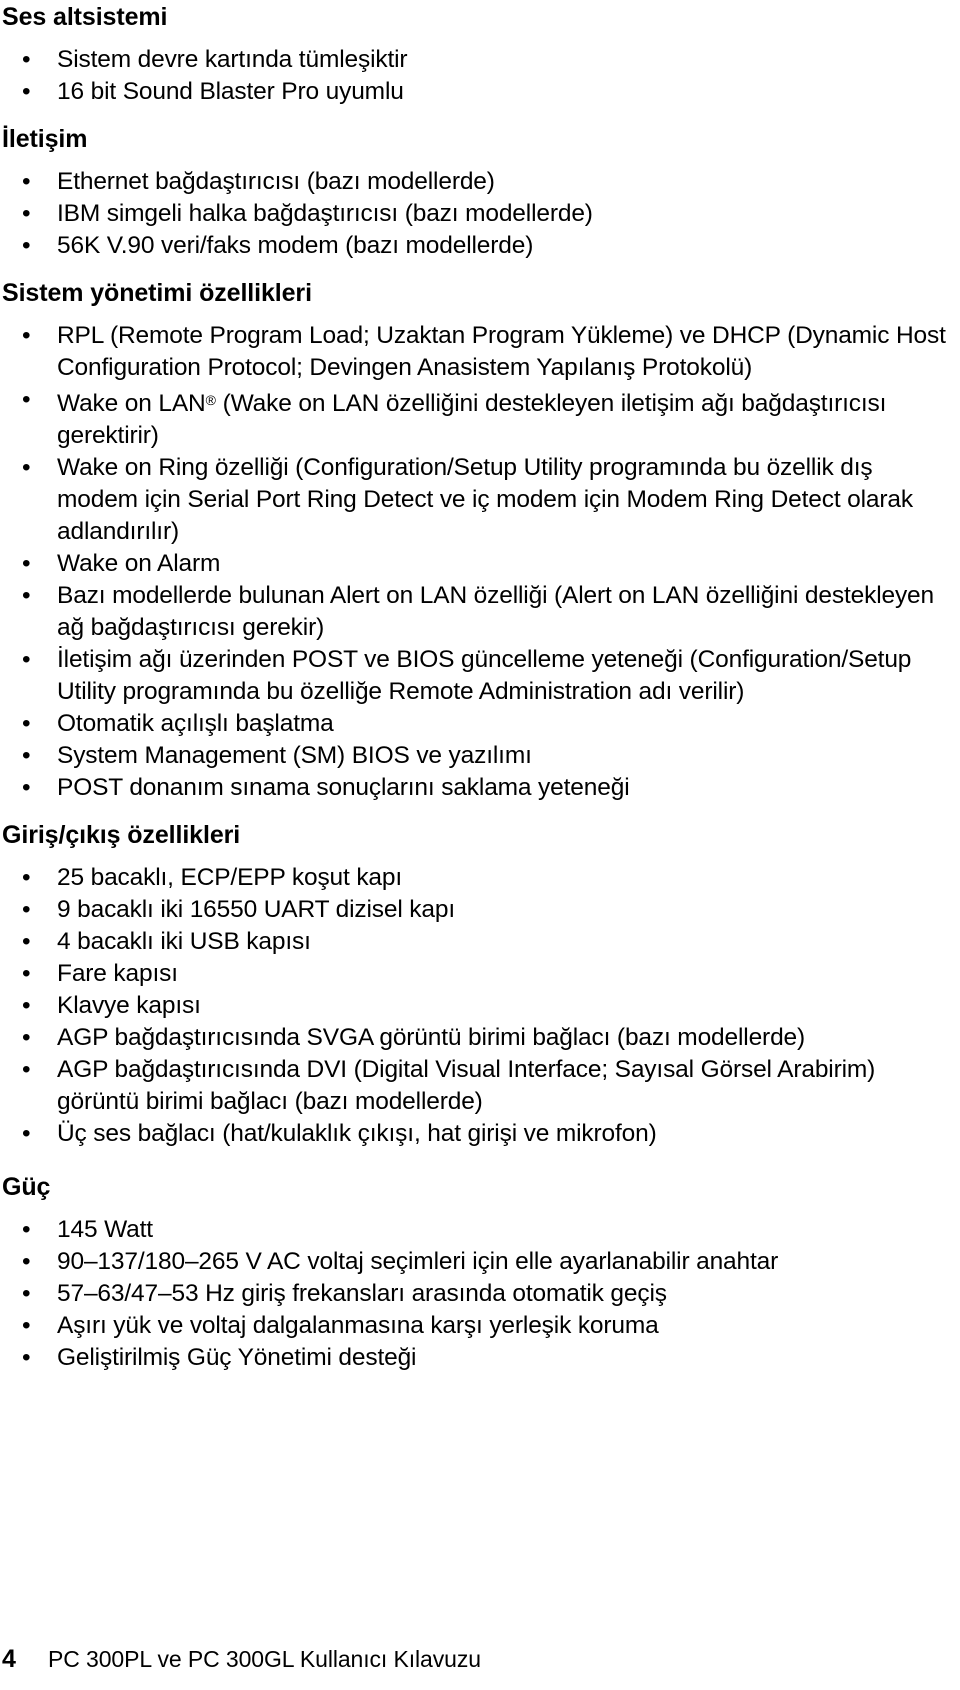  What do you see at coordinates (129, 1005) in the screenshot?
I see `list-item-text: Klavye kapısı` at bounding box center [129, 1005].